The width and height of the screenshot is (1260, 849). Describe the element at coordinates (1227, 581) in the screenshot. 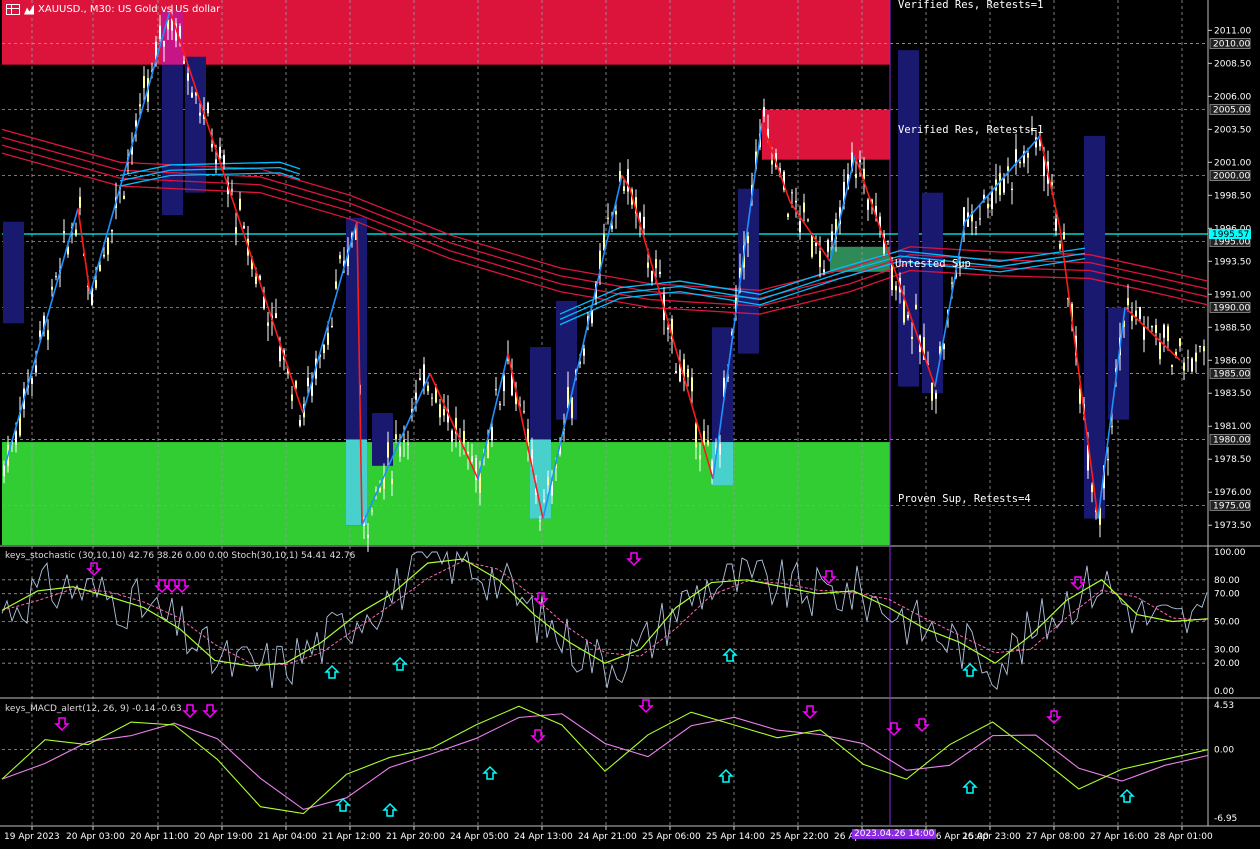

I see `stoch-axis-1: 80.00` at that location.